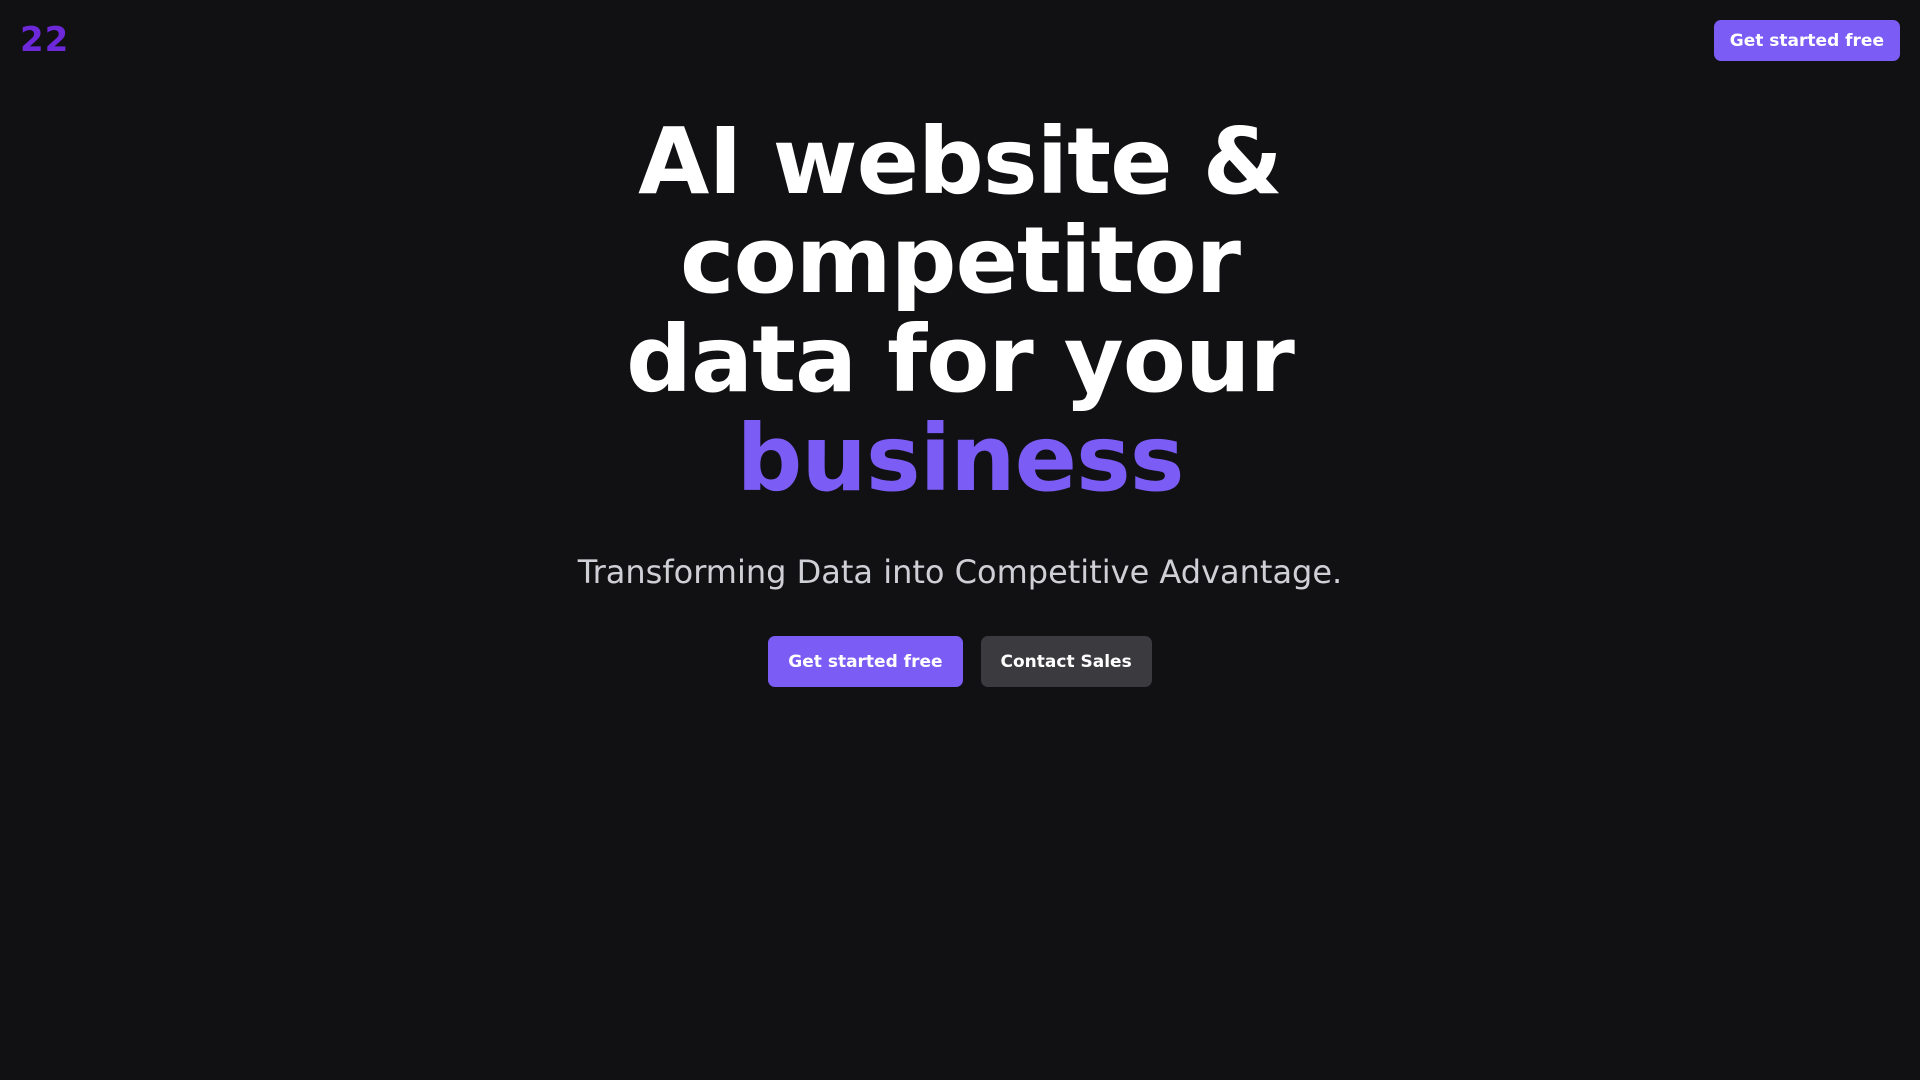 The height and width of the screenshot is (1080, 1920). Describe the element at coordinates (960, 161) in the screenshot. I see `headline-line-1: AI website &` at that location.